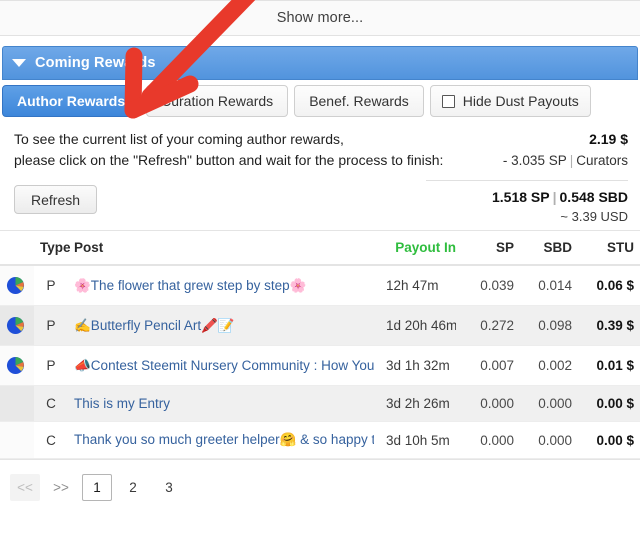  Describe the element at coordinates (52, 248) in the screenshot. I see `th-type: Type` at that location.